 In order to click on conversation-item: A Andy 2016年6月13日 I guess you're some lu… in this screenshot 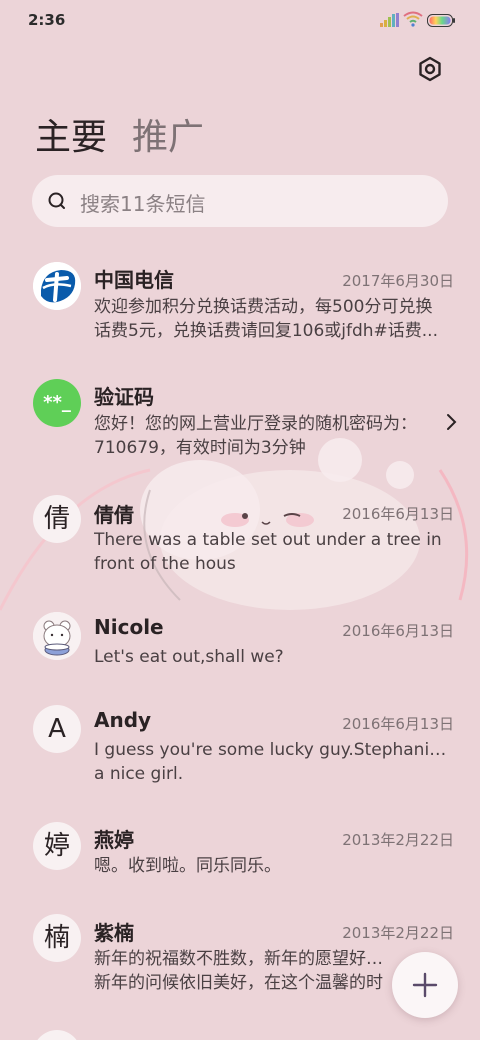, I will do `click(240, 755)`.